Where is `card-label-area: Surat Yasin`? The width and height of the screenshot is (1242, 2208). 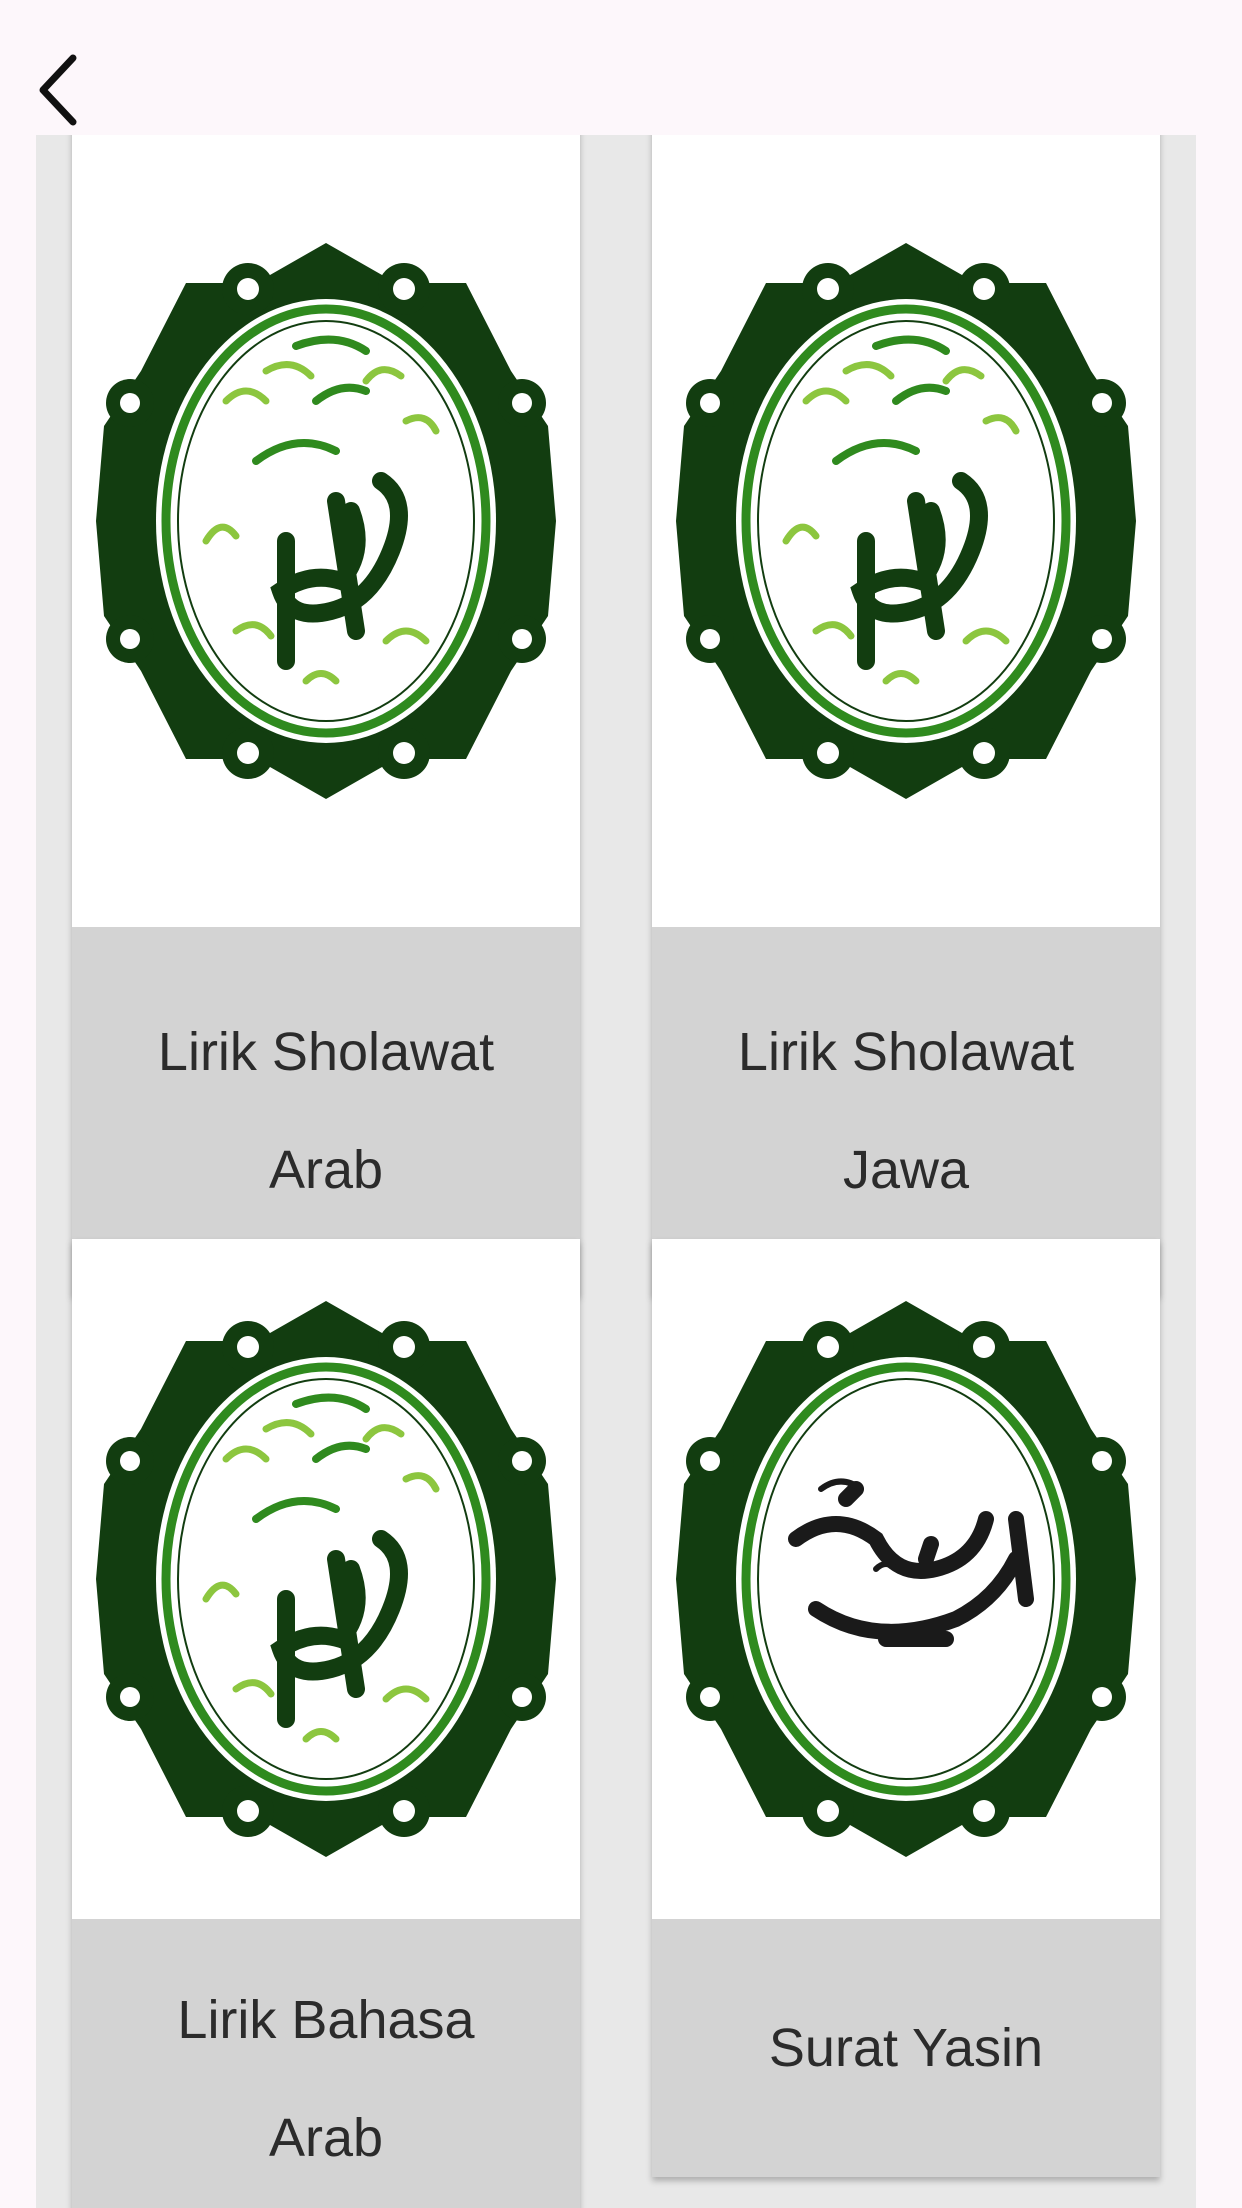
card-label-area: Surat Yasin is located at coordinates (906, 2048).